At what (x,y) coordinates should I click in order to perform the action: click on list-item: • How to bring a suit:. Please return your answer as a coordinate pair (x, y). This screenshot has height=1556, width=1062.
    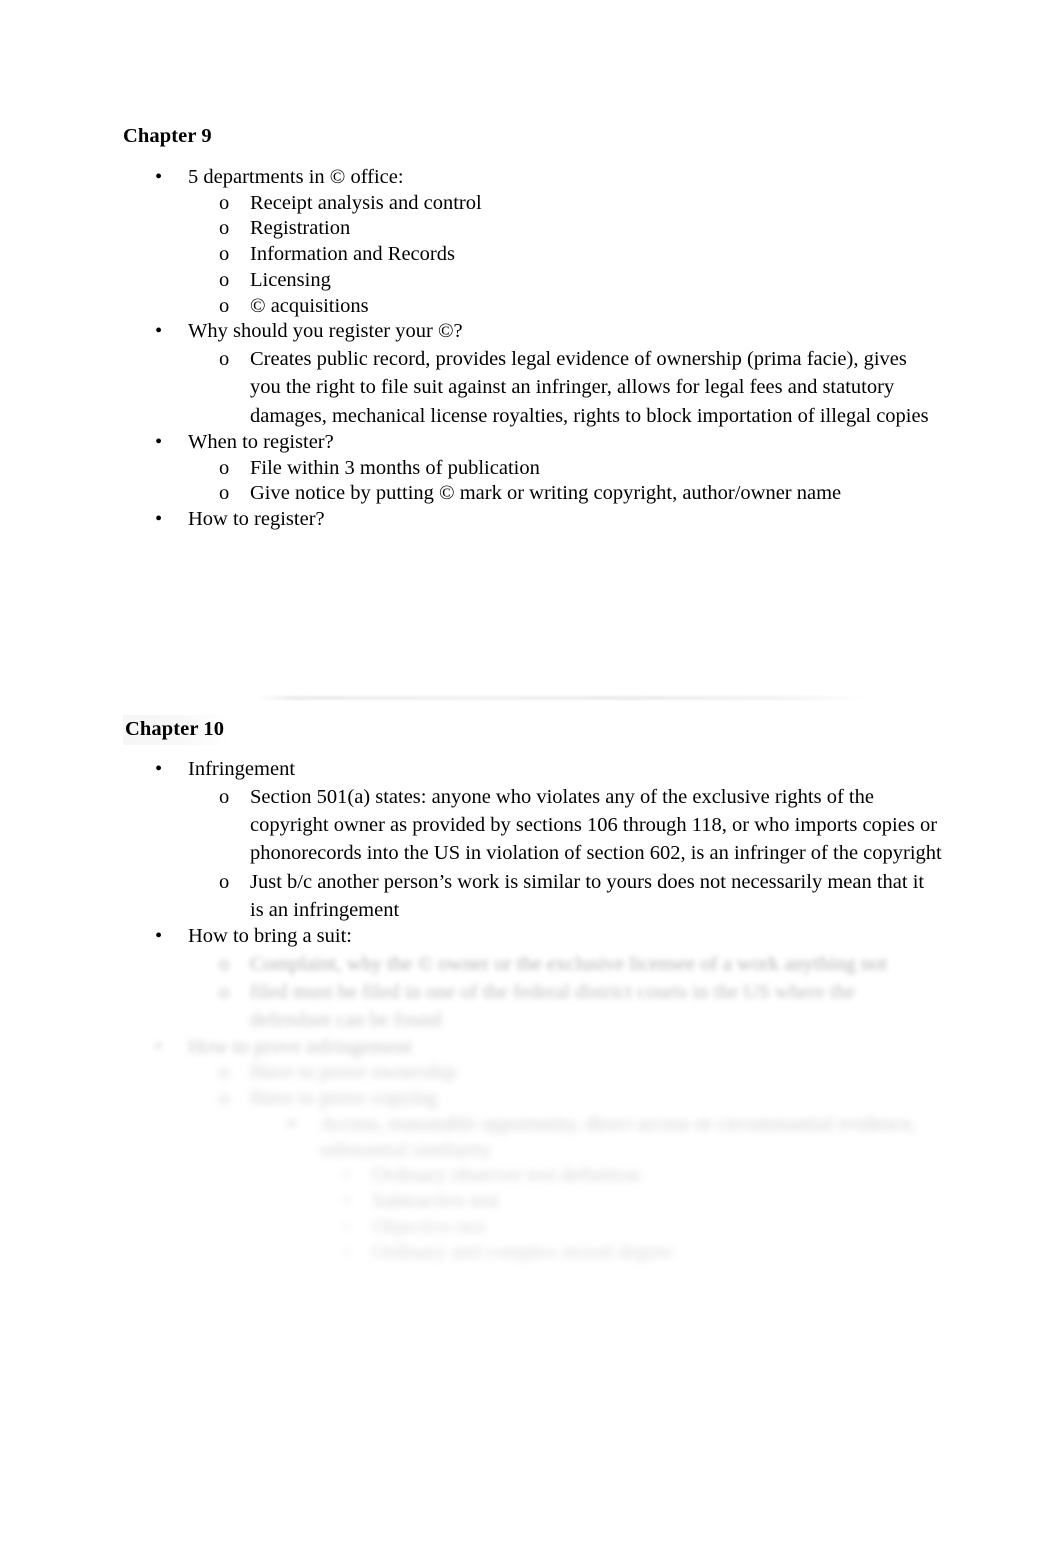
    Looking at the image, I should click on (531, 937).